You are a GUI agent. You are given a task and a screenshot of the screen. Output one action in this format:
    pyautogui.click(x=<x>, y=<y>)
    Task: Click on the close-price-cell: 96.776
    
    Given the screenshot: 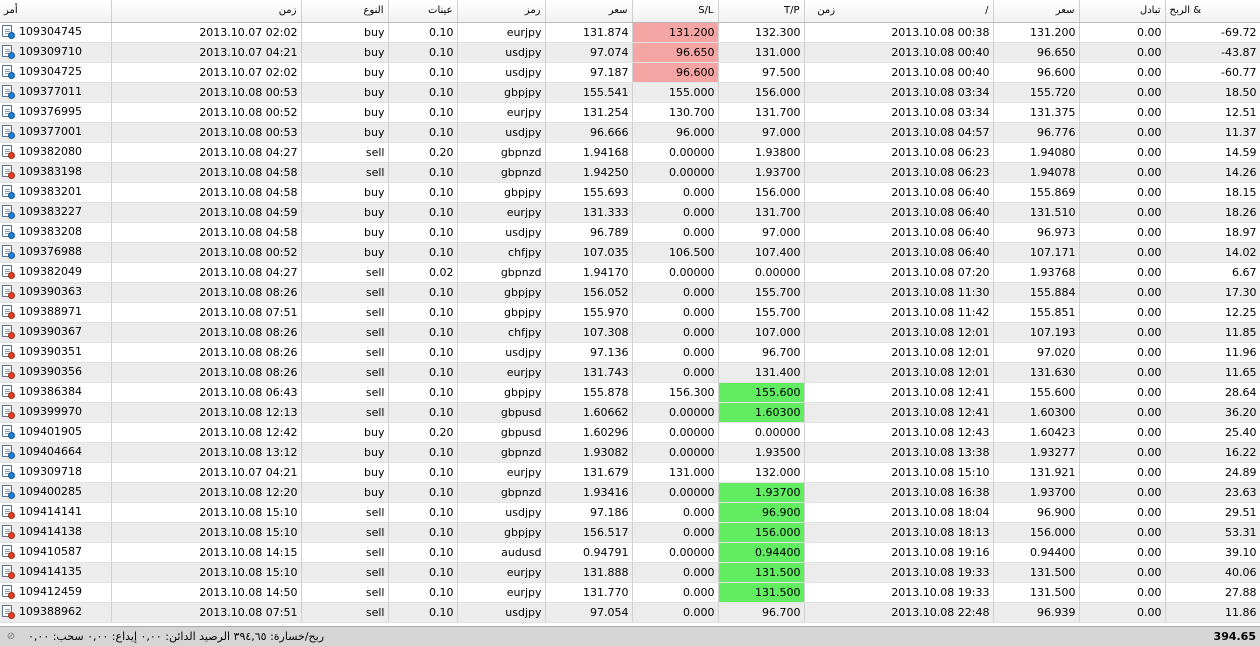 What is the action you would take?
    pyautogui.click(x=1036, y=132)
    